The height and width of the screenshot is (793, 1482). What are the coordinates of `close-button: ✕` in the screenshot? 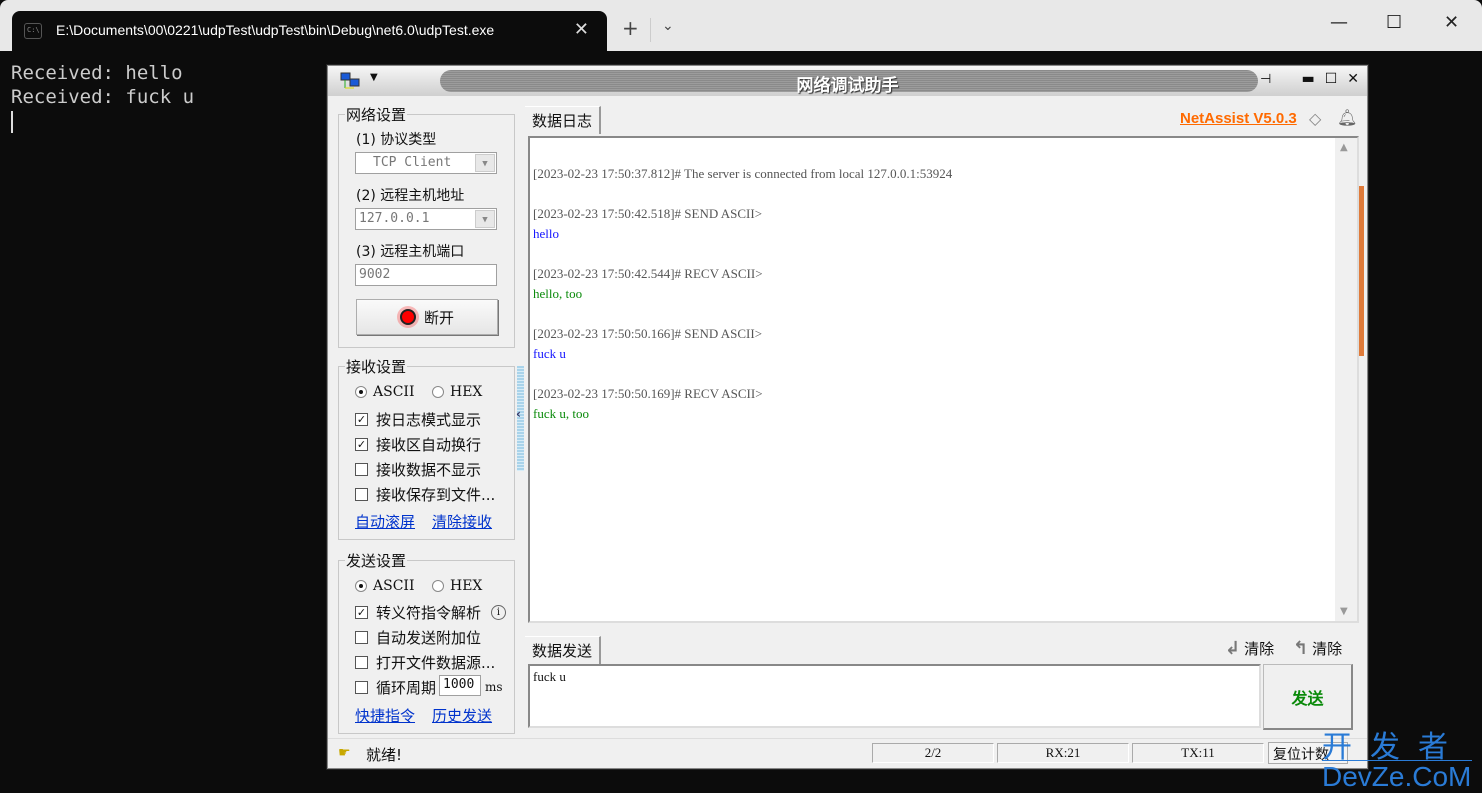 It's located at (1353, 79).